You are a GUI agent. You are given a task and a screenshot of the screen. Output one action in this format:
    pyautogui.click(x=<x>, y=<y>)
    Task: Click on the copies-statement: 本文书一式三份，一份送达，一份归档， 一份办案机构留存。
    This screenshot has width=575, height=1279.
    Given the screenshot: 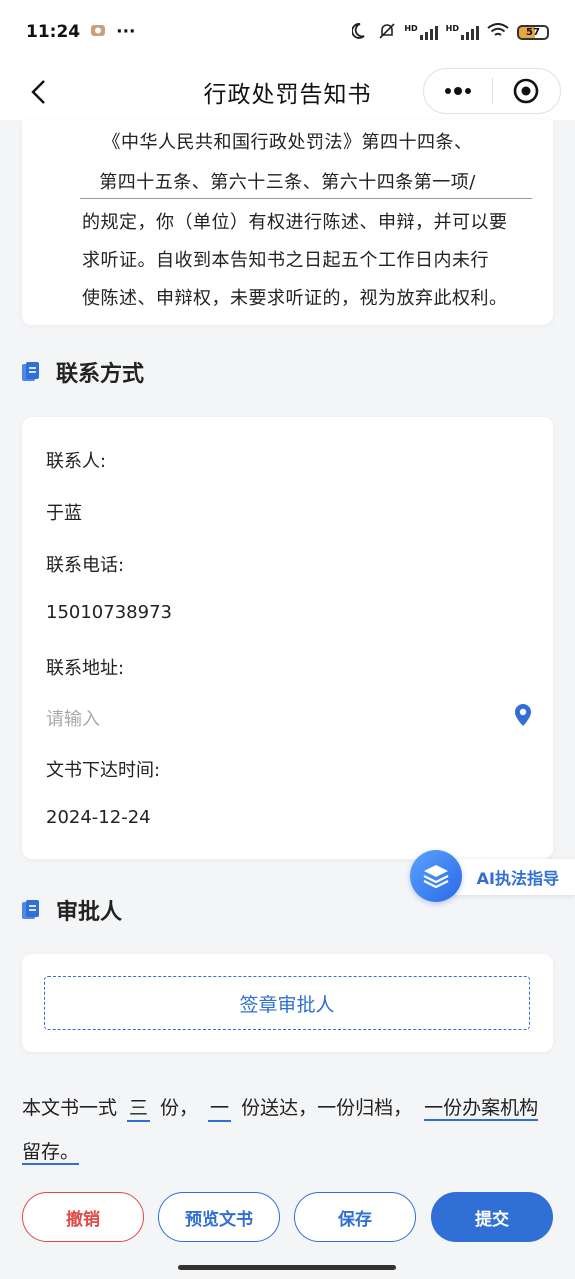 What is the action you would take?
    pyautogui.click(x=287, y=1130)
    